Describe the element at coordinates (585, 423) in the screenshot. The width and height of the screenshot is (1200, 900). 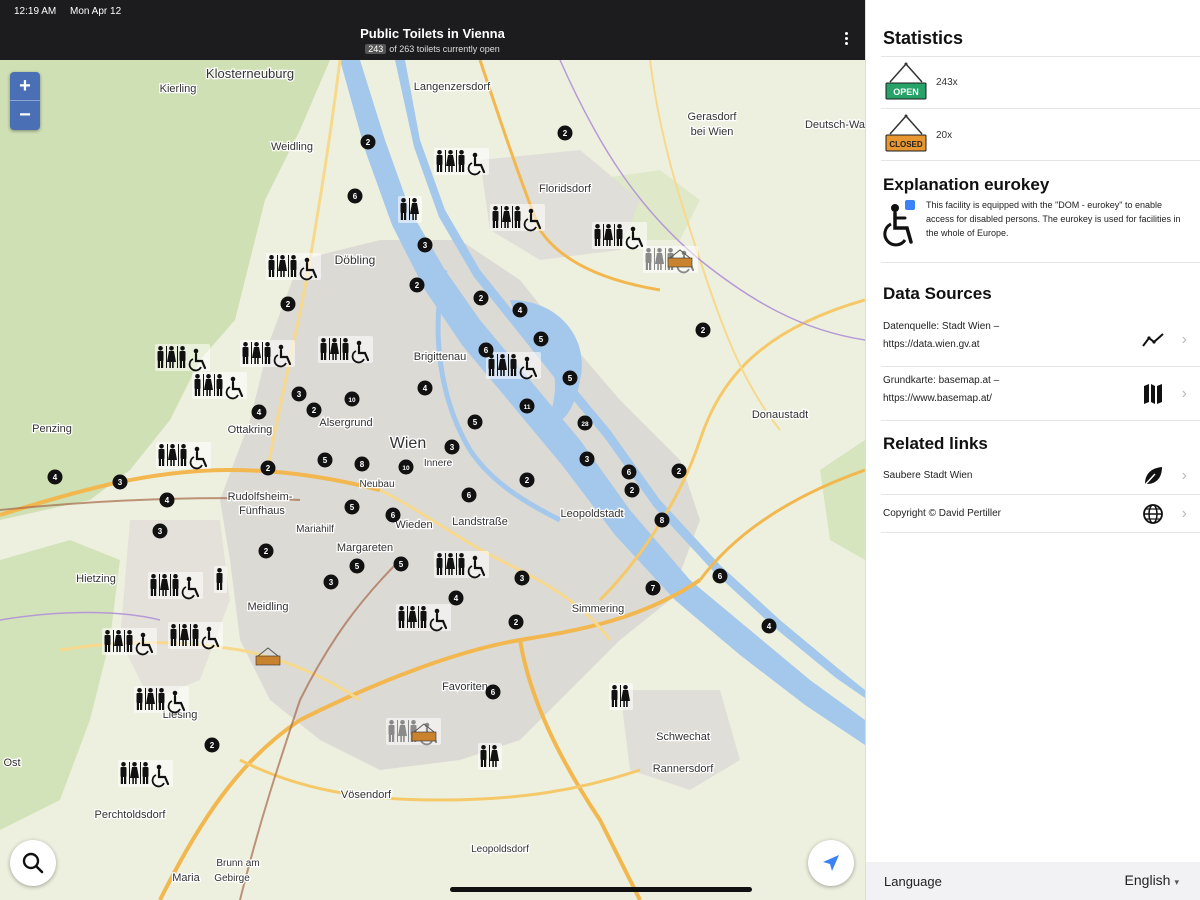
I see `cluster-marker: 28` at that location.